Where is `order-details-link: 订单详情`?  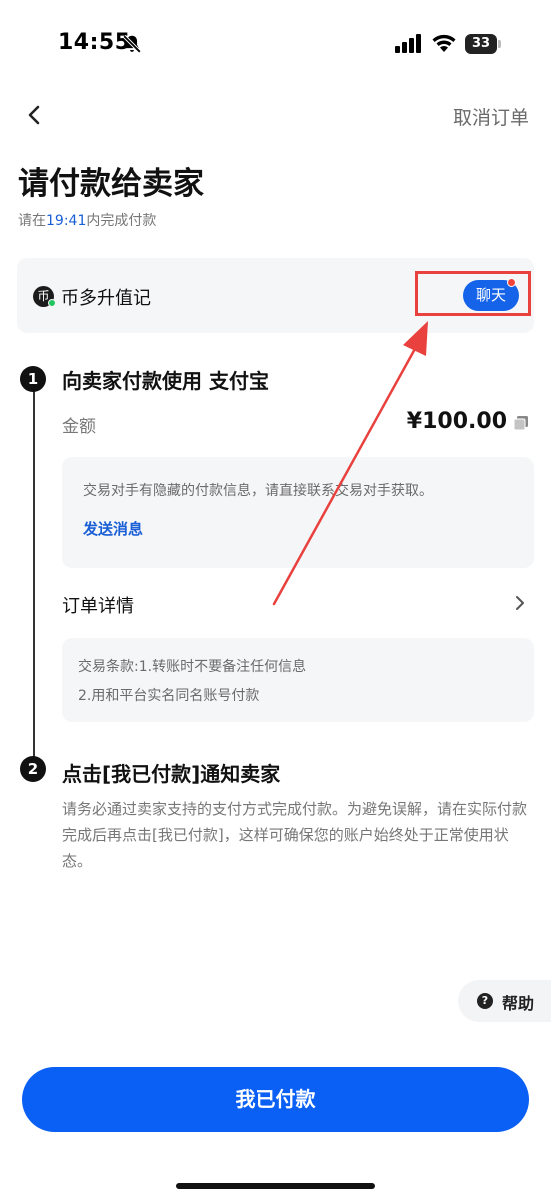 order-details-link: 订单详情 is located at coordinates (98, 605).